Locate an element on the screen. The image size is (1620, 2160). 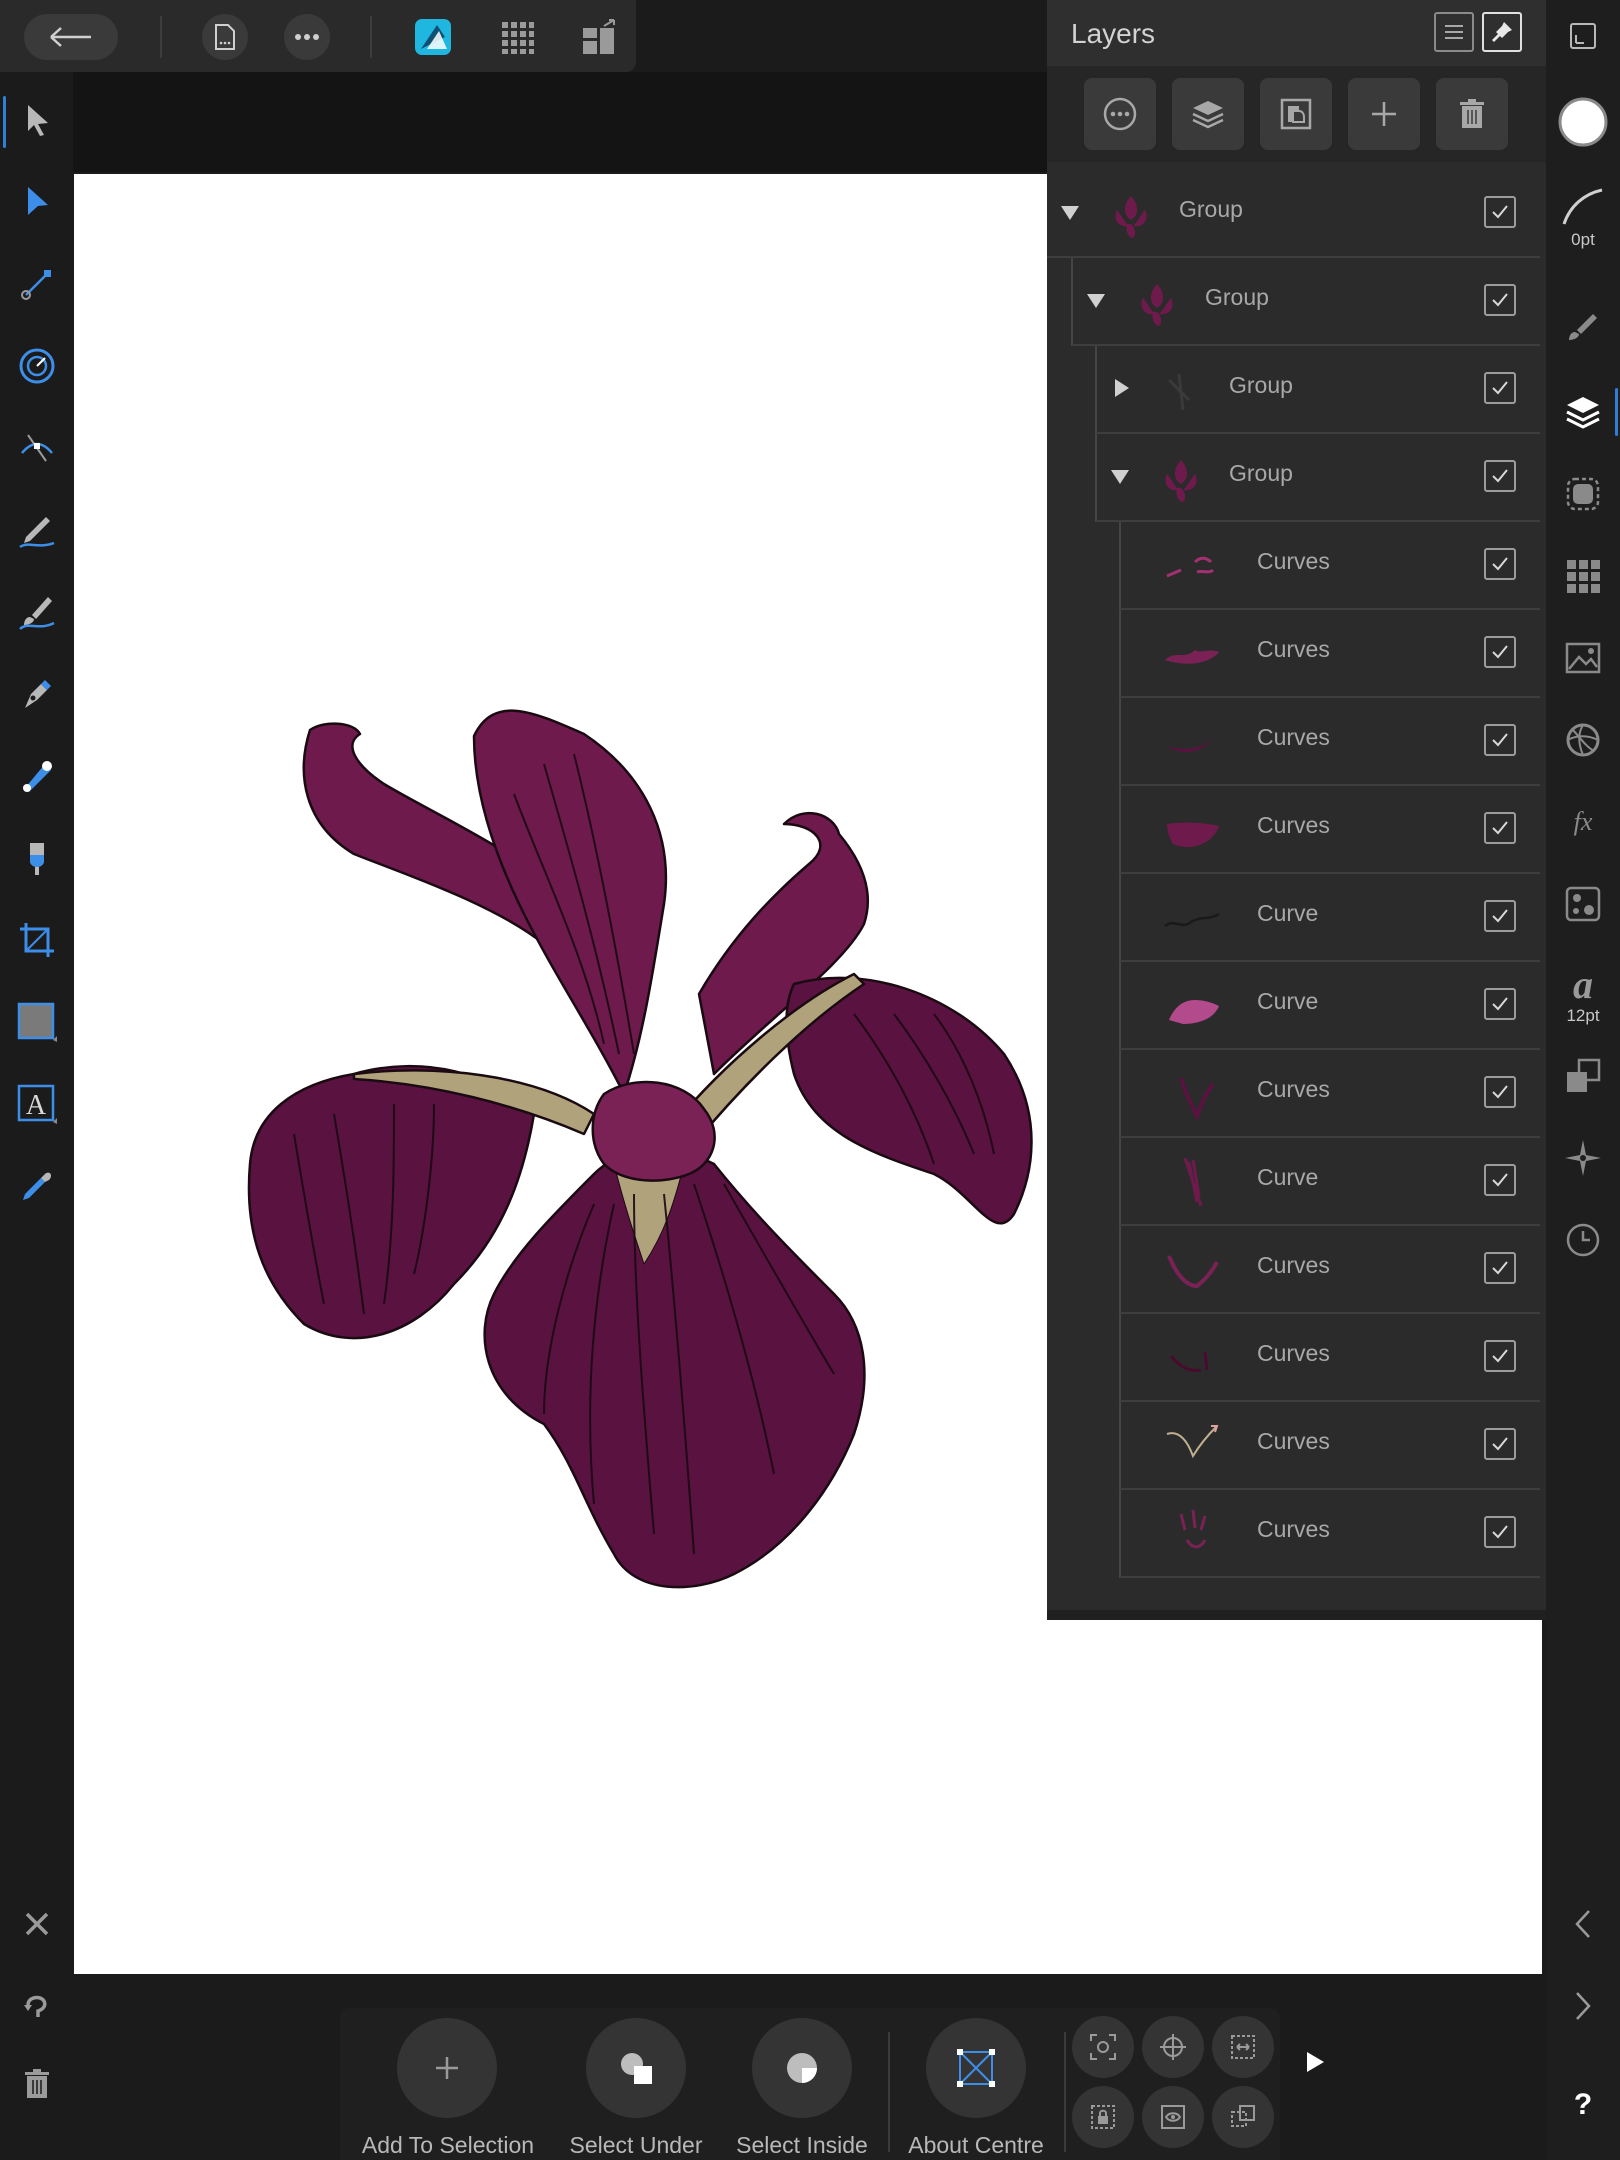
brushes-tab is located at coordinates (1583, 326).